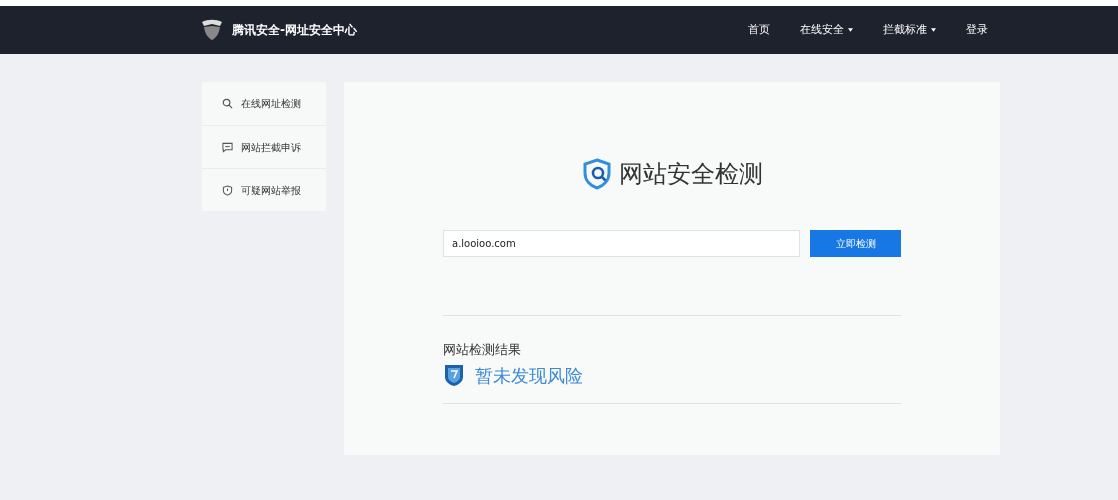 Image resolution: width=1118 pixels, height=500 pixels. I want to click on sidebar-item: 网站拦截申诉, so click(264, 146).